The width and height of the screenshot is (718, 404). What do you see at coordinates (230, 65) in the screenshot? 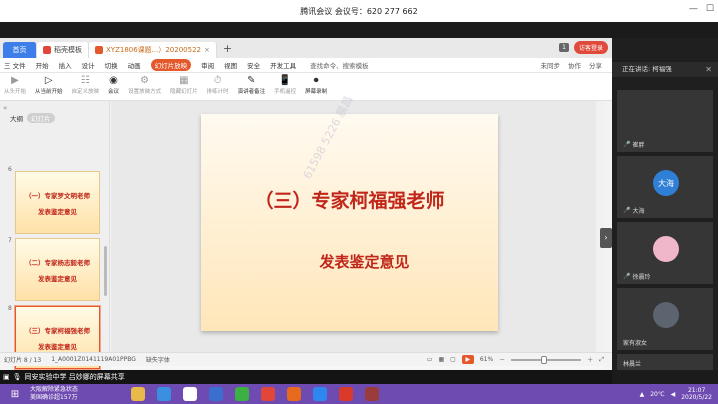
I see `menu-item: 视图` at bounding box center [230, 65].